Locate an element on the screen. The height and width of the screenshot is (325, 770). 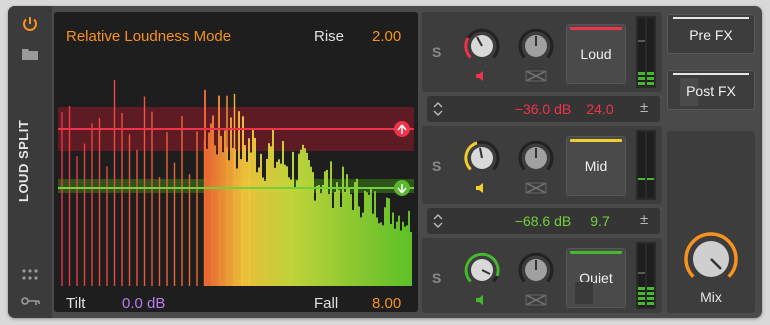
key-icon is located at coordinates (31, 301).